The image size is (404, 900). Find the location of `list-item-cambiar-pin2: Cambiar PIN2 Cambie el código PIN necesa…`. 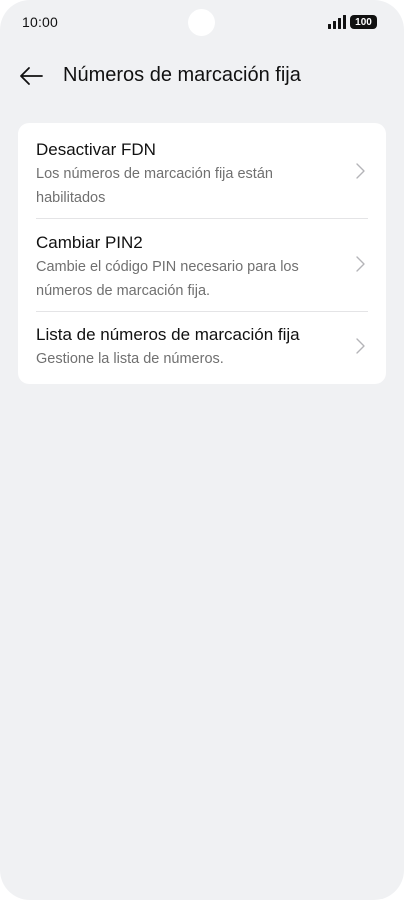

list-item-cambiar-pin2: Cambiar PIN2 Cambie el código PIN necesa… is located at coordinates (202, 265).